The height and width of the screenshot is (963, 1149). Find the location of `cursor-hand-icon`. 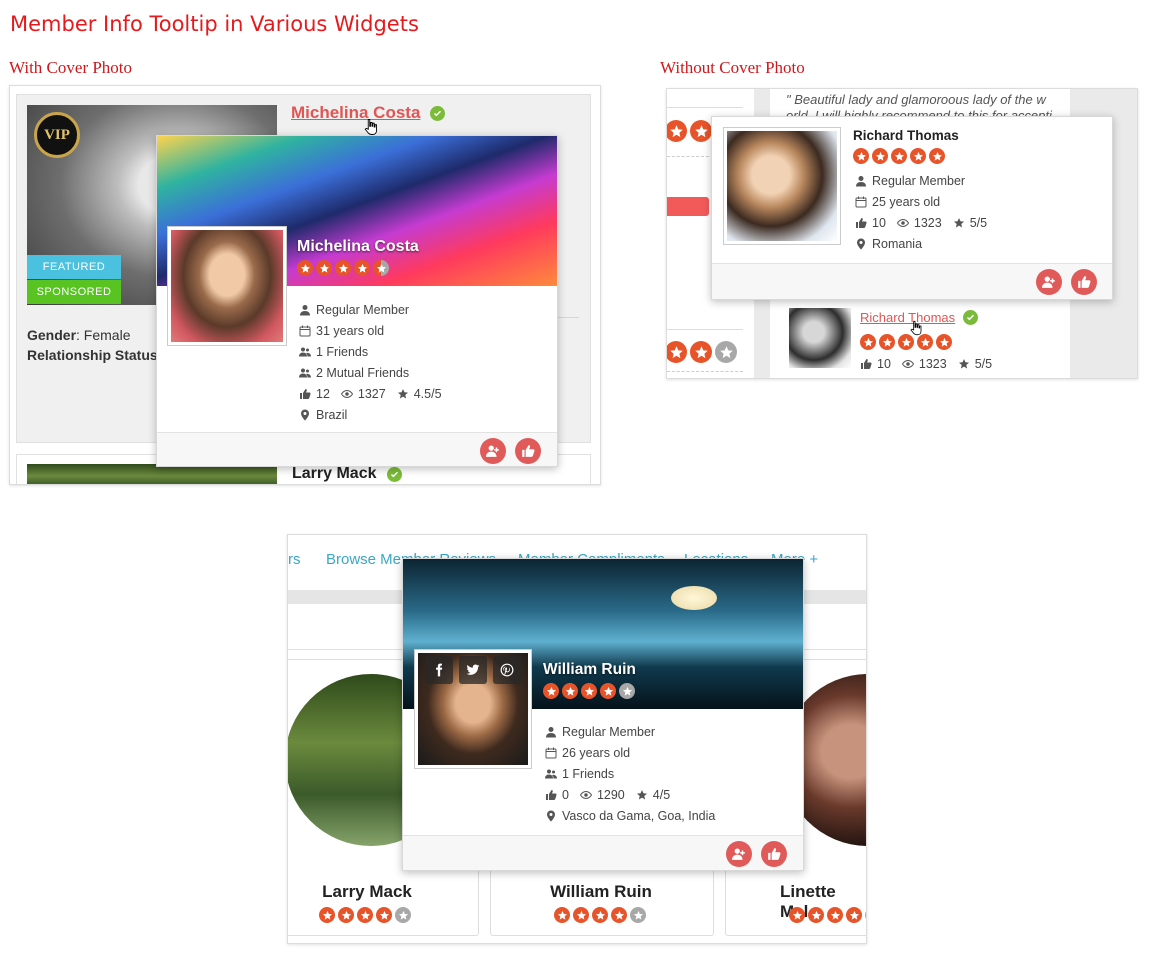

cursor-hand-icon is located at coordinates (372, 127).